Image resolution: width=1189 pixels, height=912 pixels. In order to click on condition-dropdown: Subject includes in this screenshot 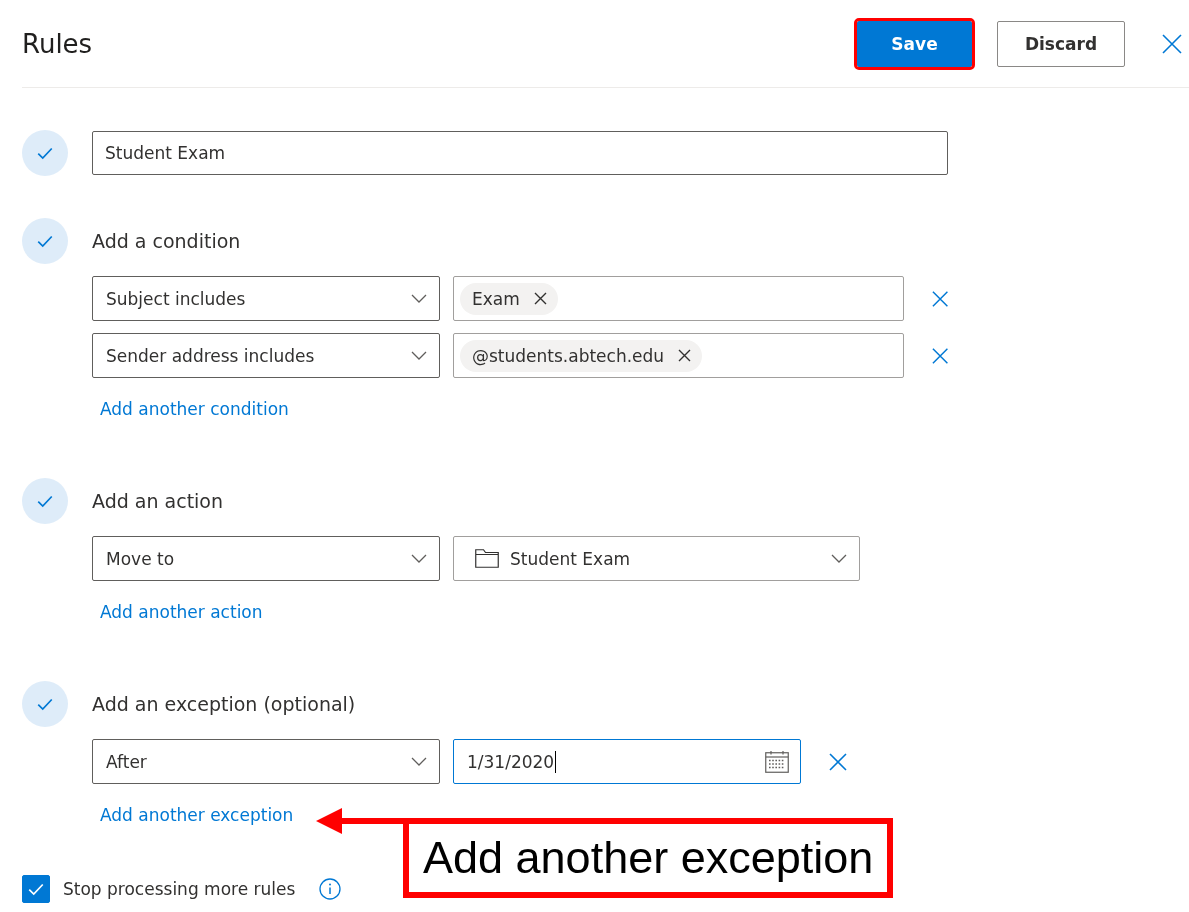, I will do `click(266, 298)`.